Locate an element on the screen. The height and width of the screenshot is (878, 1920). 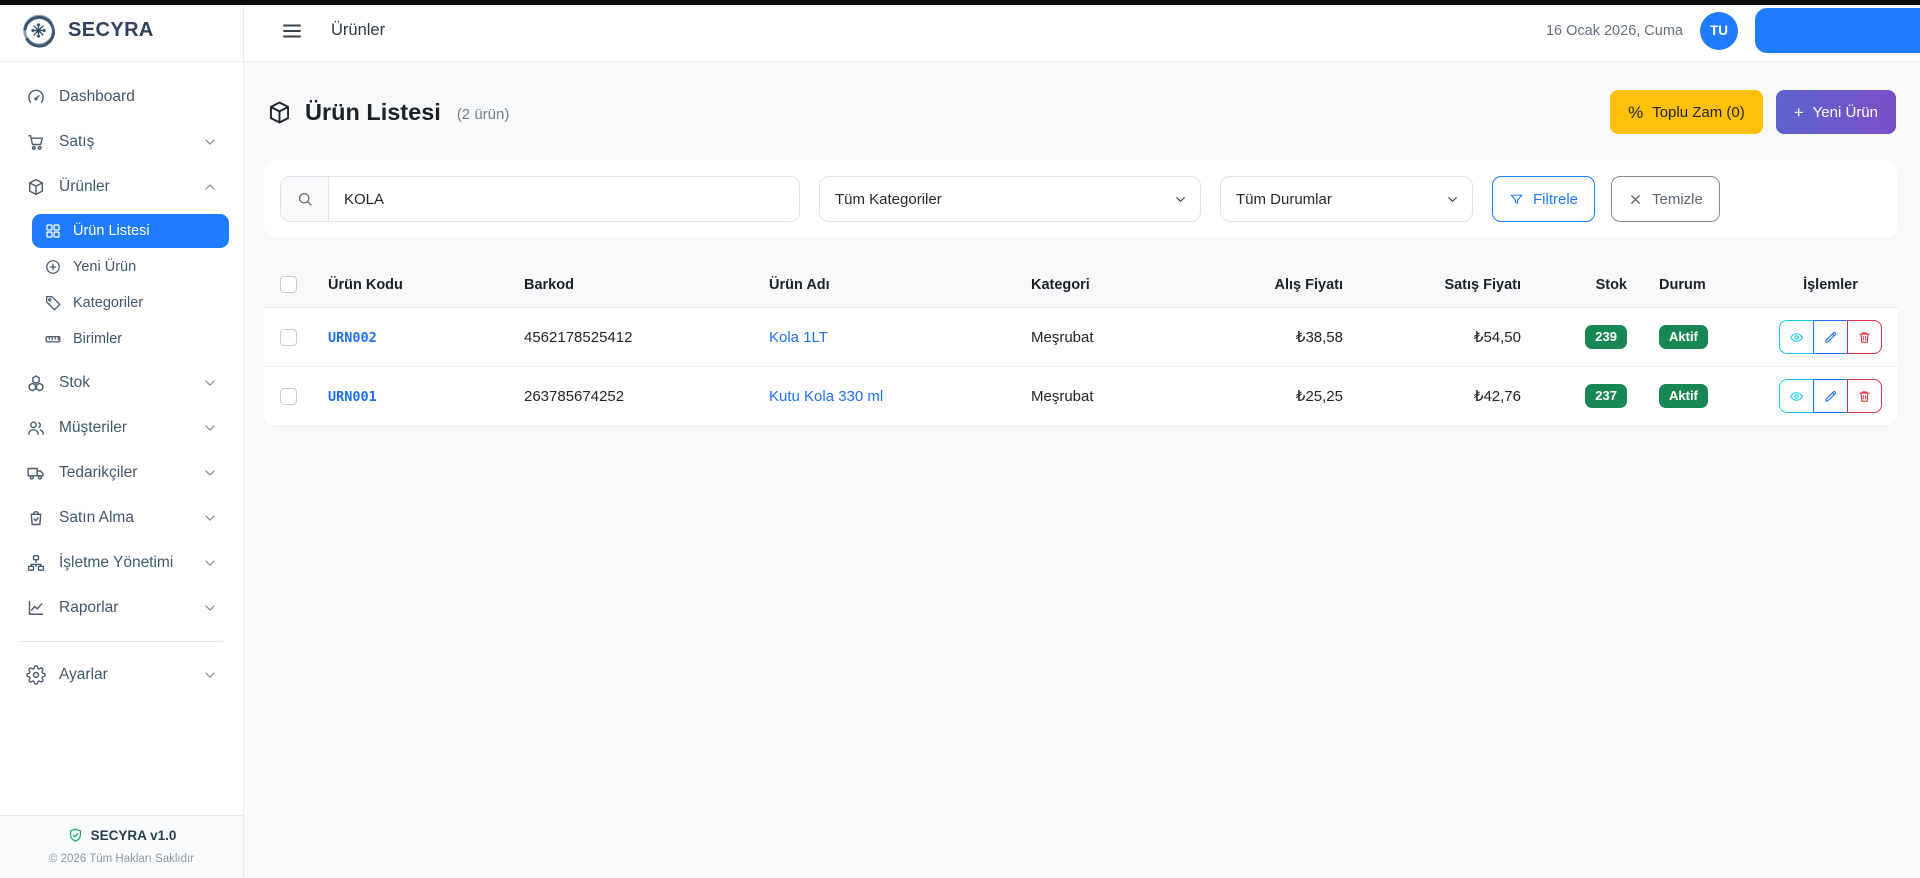
sidebar-footer: SECYRA v1.0 © 2026 Tüm Hakları Saklıdır is located at coordinates (121, 846).